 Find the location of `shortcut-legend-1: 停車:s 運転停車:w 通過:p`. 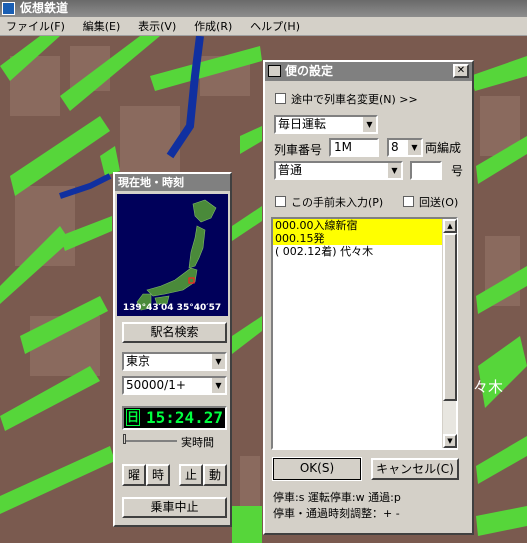

shortcut-legend-1: 停車:s 運転停車:w 通過:p is located at coordinates (337, 497).